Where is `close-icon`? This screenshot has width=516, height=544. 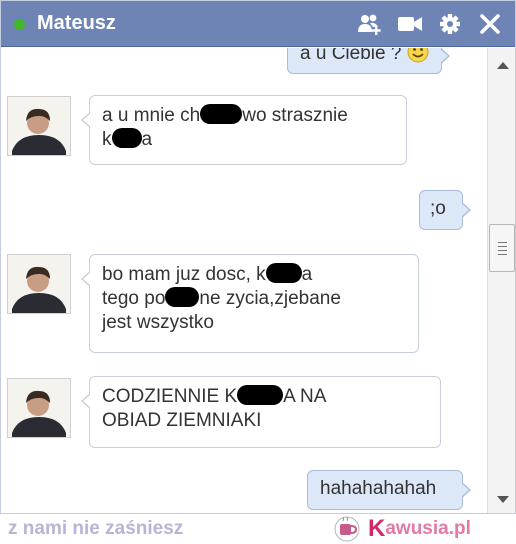 close-icon is located at coordinates (490, 24).